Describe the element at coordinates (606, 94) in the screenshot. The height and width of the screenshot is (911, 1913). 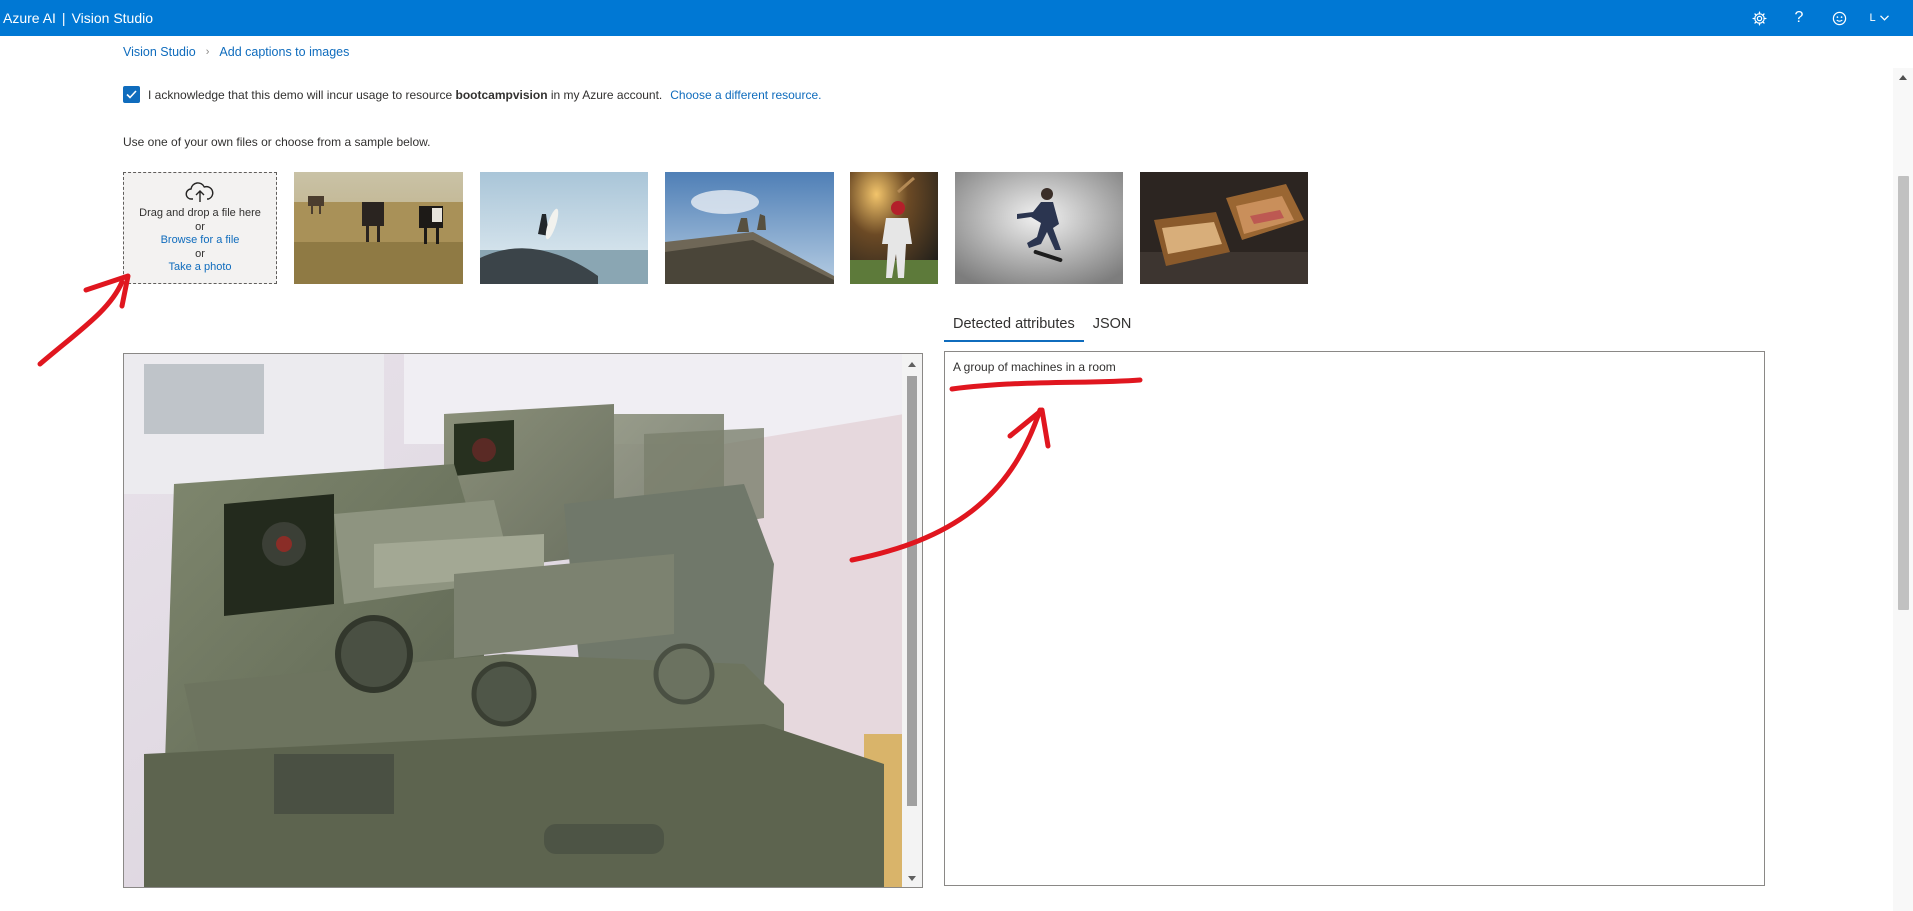
I see `acknowledge-text-after: in my Azure account.` at that location.